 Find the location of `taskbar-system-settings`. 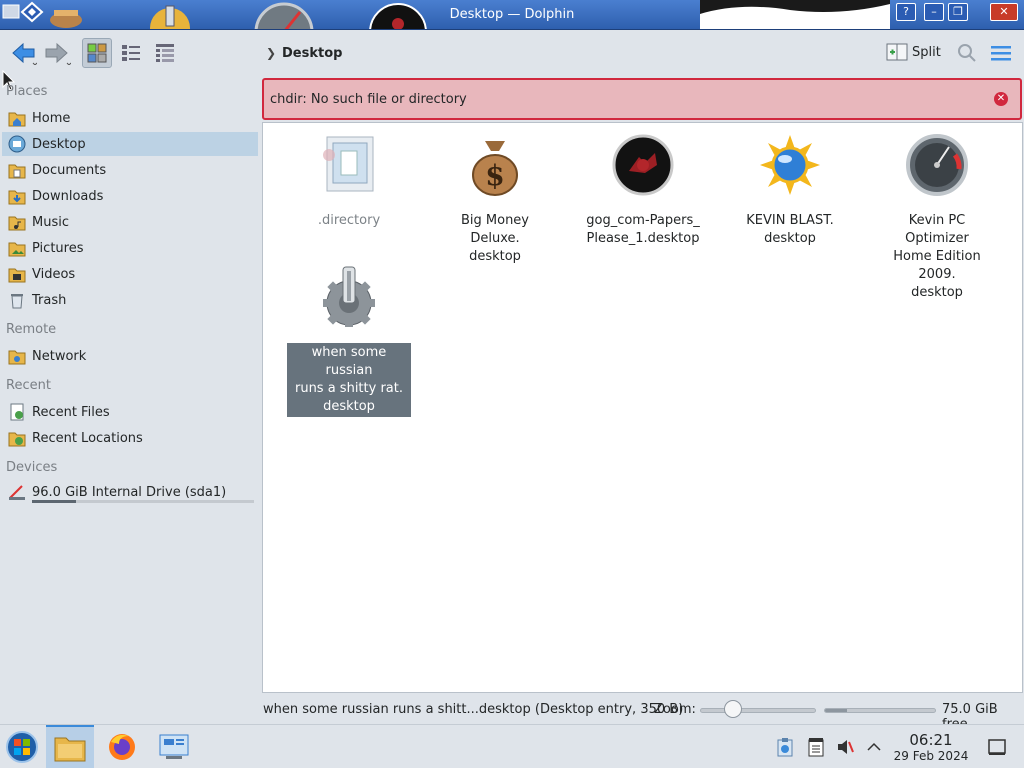

taskbar-system-settings is located at coordinates (174, 746).